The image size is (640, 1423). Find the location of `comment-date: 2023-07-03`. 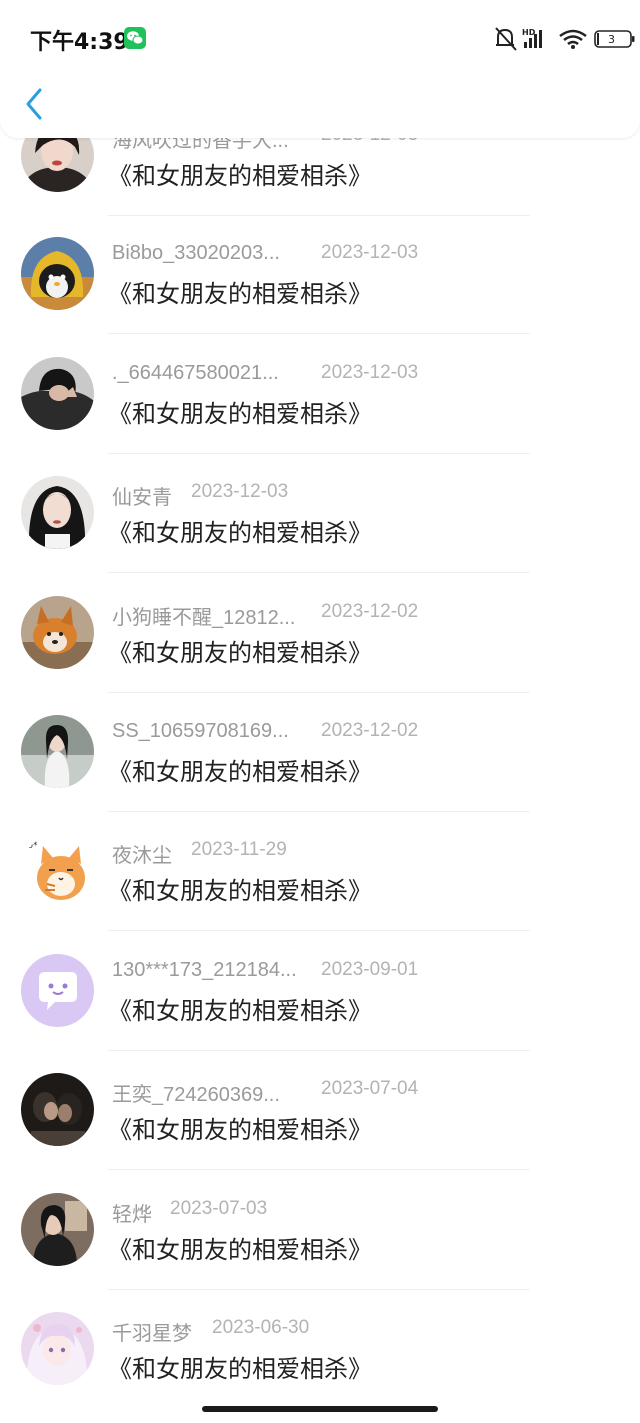

comment-date: 2023-07-03 is located at coordinates (219, 1208).